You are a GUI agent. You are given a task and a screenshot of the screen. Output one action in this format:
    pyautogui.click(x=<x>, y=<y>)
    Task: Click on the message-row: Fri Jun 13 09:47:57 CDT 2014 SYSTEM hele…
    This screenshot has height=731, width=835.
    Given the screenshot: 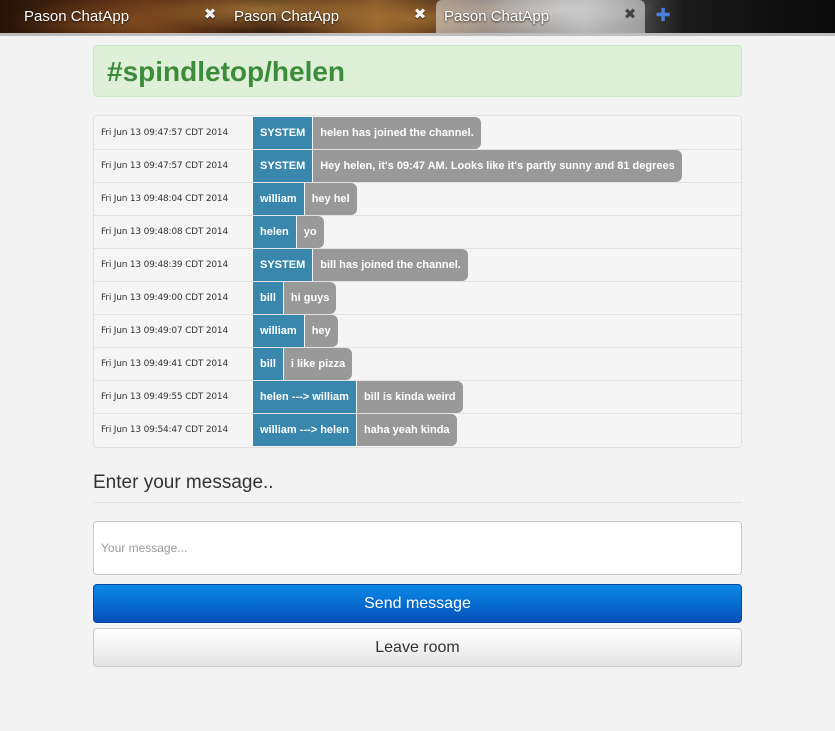 What is the action you would take?
    pyautogui.click(x=417, y=132)
    